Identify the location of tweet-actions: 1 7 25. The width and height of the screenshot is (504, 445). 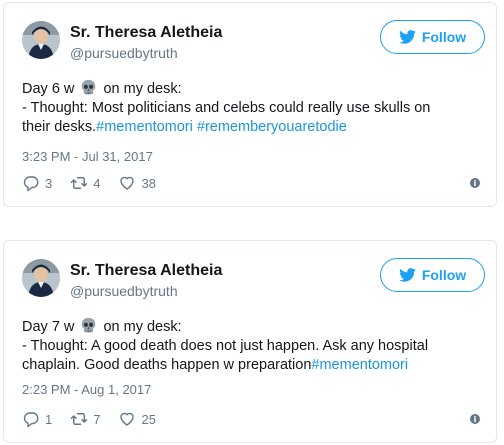
(98, 419).